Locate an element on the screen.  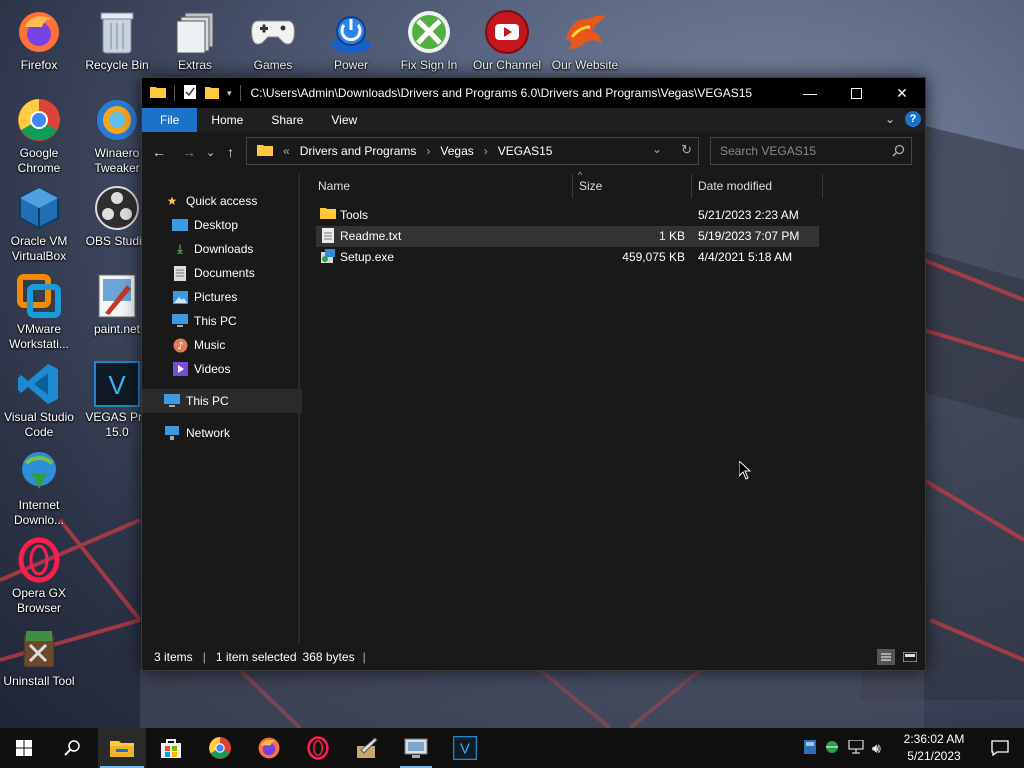
computer-icon is located at coordinates (180, 321).